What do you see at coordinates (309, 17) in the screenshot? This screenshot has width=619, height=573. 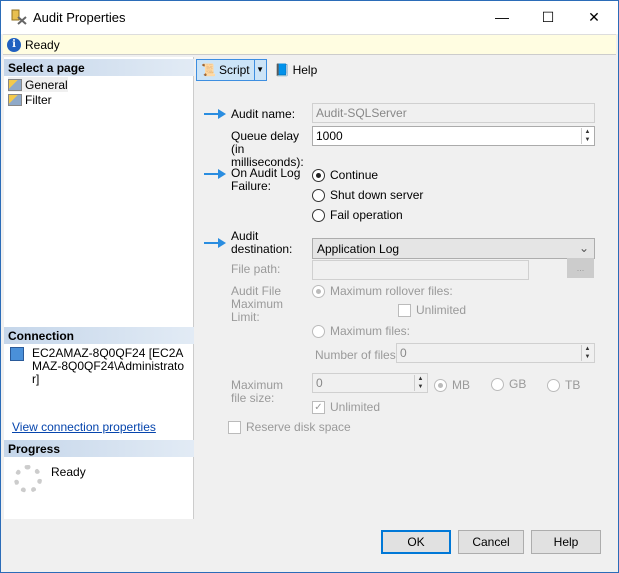 I see `title-bar: Audit Properties — ☐ ✕` at bounding box center [309, 17].